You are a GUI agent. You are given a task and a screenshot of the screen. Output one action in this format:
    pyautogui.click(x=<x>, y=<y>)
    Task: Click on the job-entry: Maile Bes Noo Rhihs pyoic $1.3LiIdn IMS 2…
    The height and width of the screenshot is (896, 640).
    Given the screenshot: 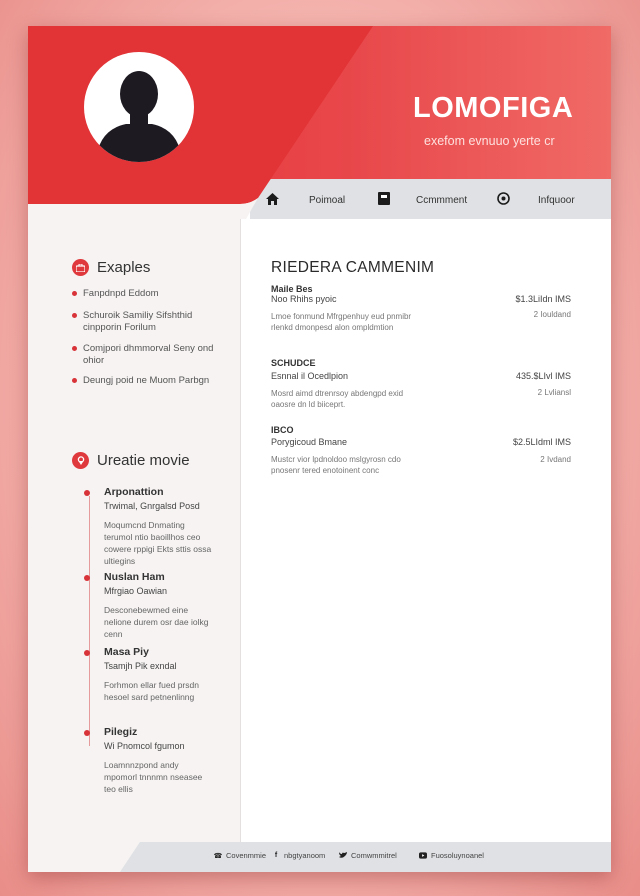 What is the action you would take?
    pyautogui.click(x=421, y=308)
    